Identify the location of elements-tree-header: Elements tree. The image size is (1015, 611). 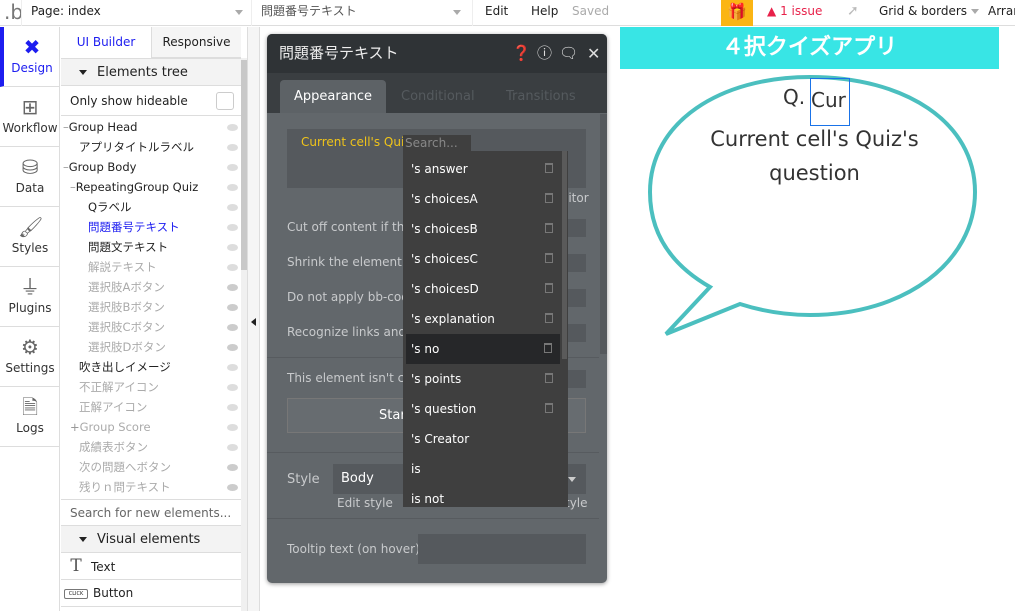
(151, 72).